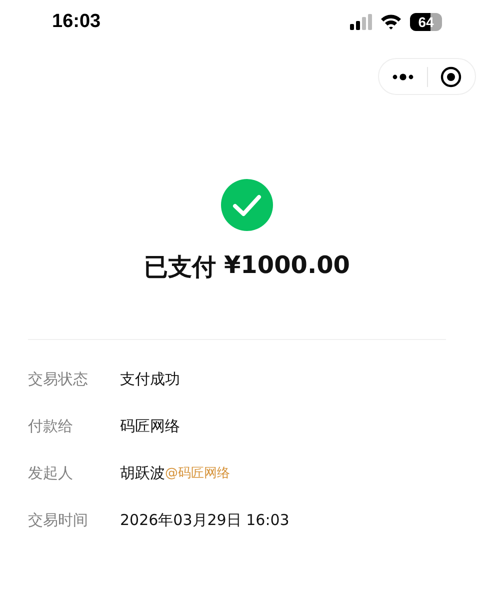 The image size is (494, 612). What do you see at coordinates (58, 379) in the screenshot?
I see `detail-label: 交易状态` at bounding box center [58, 379].